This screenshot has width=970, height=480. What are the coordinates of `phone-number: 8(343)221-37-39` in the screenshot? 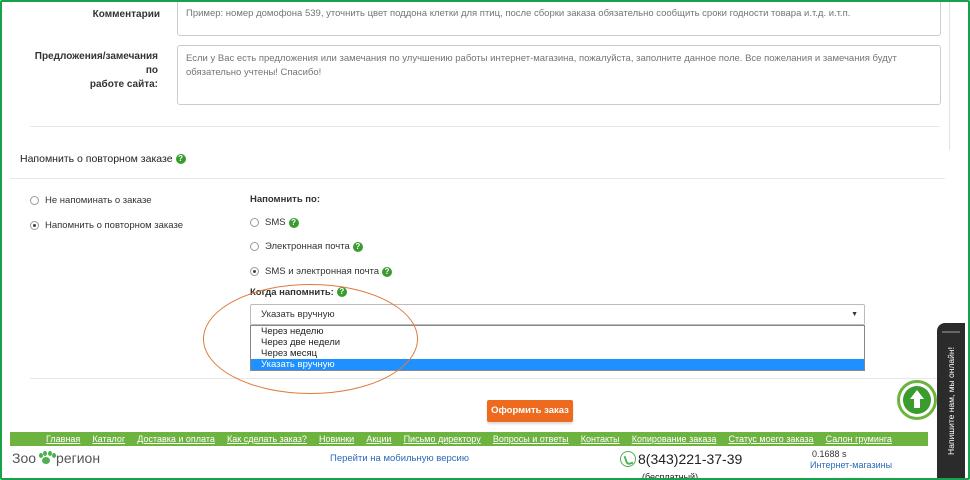 It's located at (681, 459).